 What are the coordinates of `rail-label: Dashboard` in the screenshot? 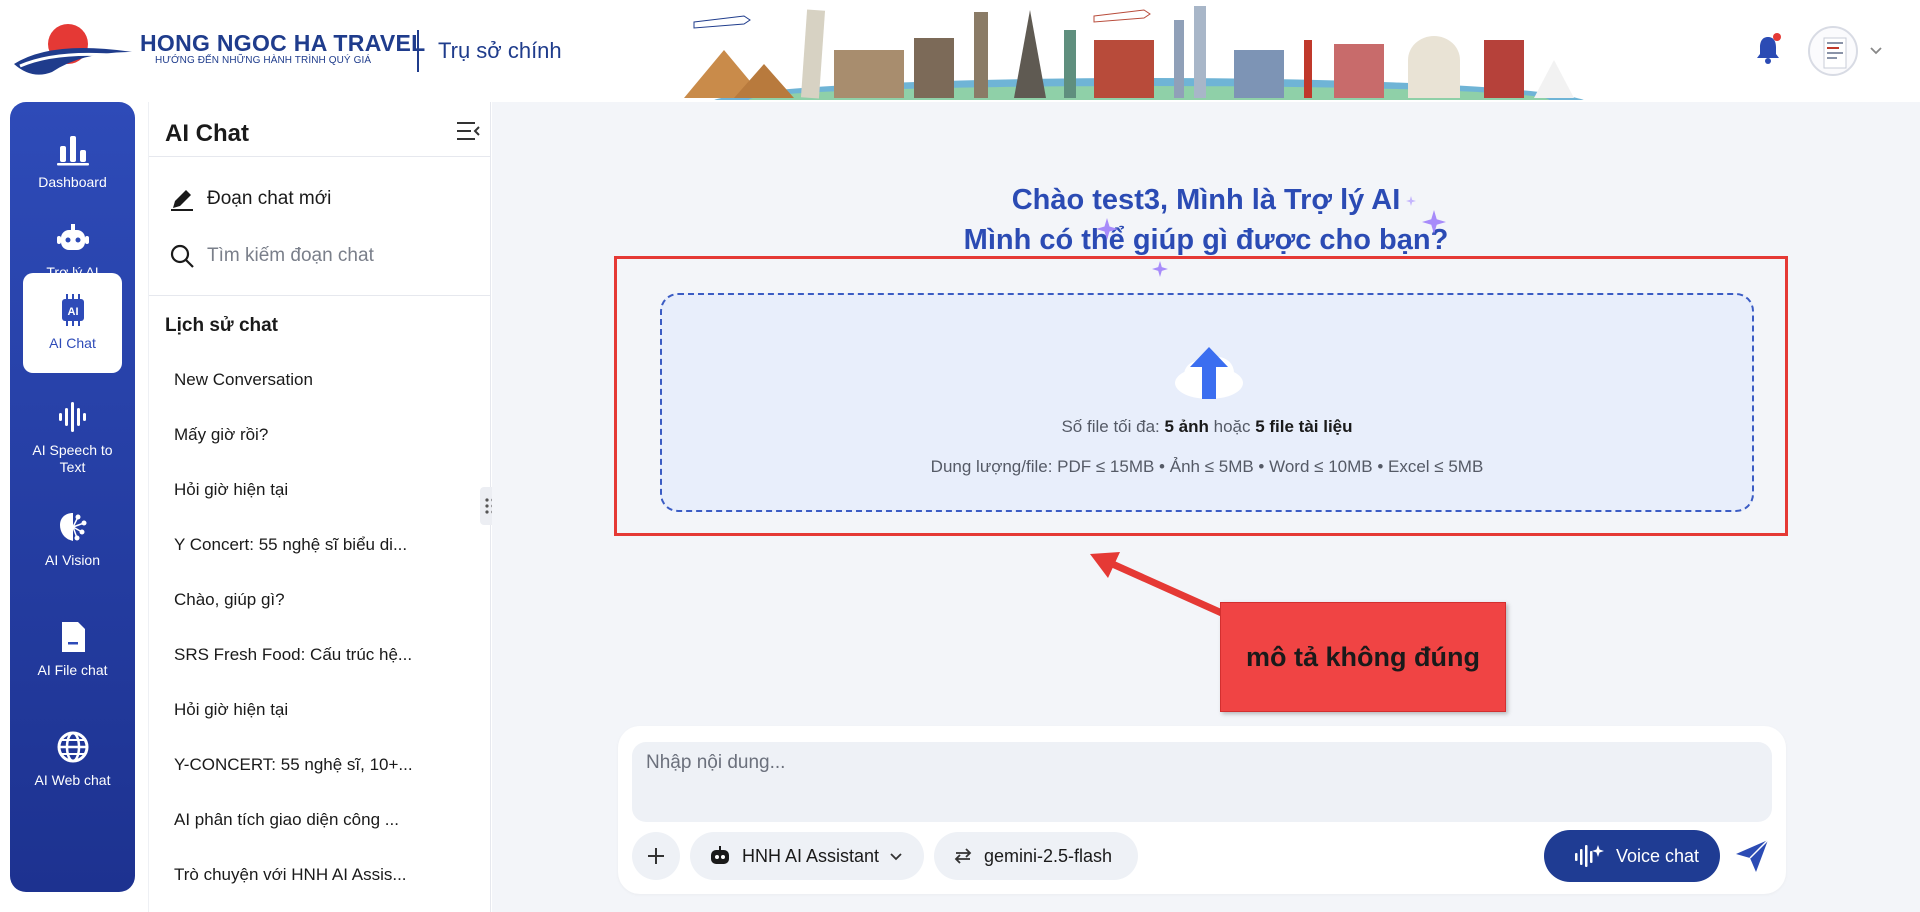 It's located at (72, 182).